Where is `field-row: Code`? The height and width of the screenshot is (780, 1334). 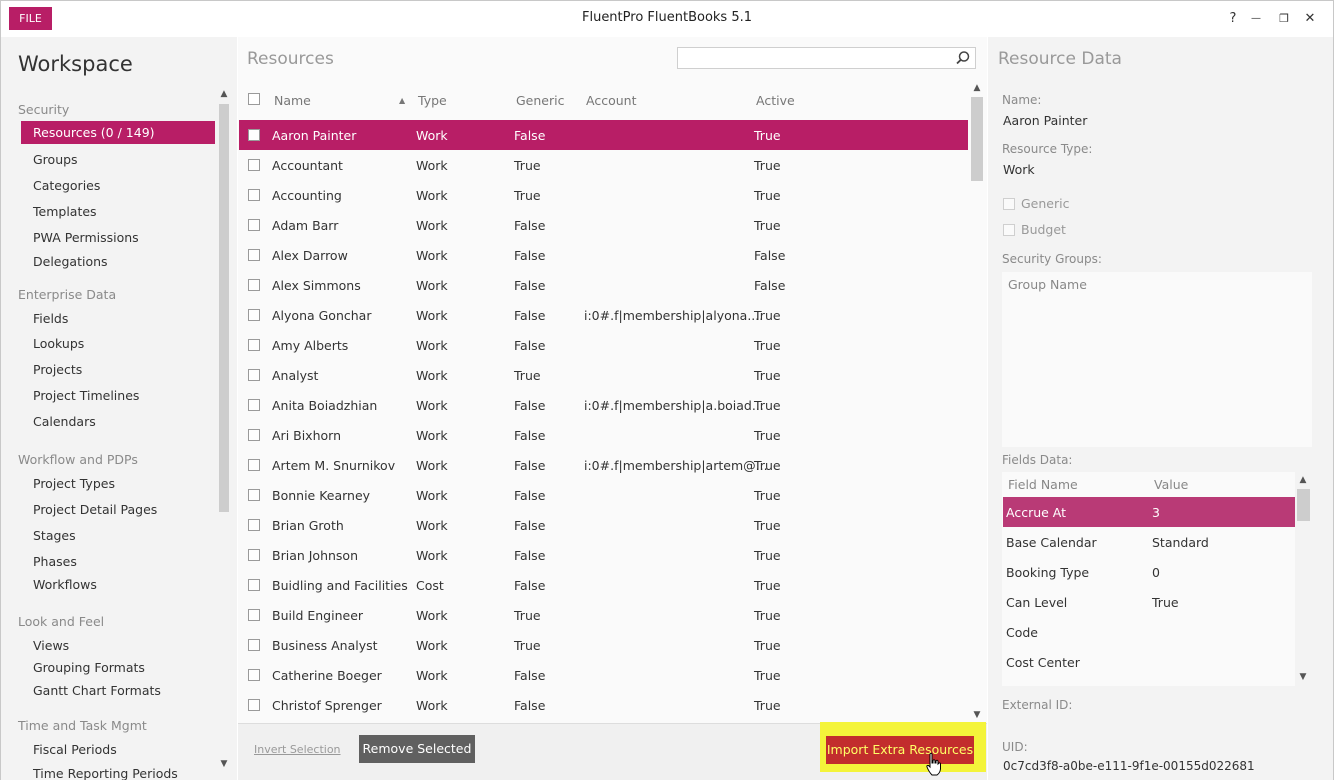
field-row: Code is located at coordinates (1149, 632).